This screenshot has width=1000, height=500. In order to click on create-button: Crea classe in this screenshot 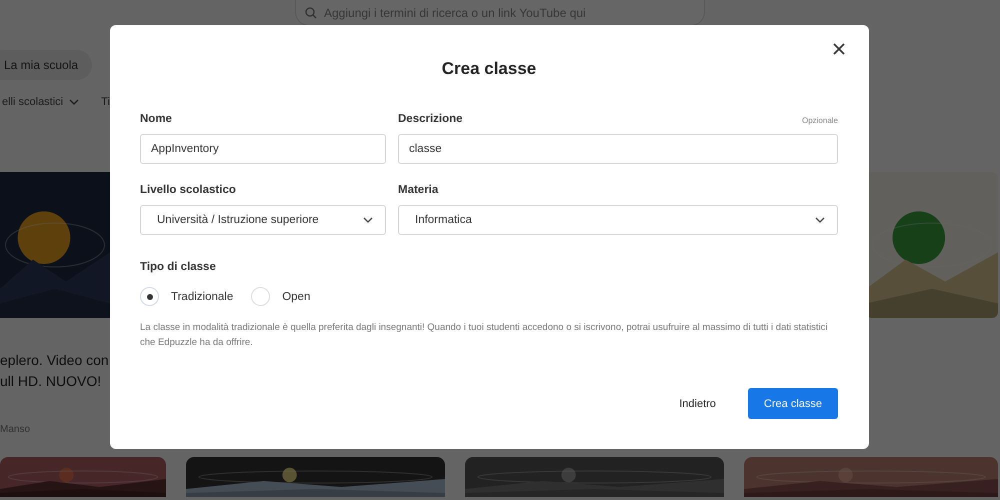, I will do `click(793, 403)`.